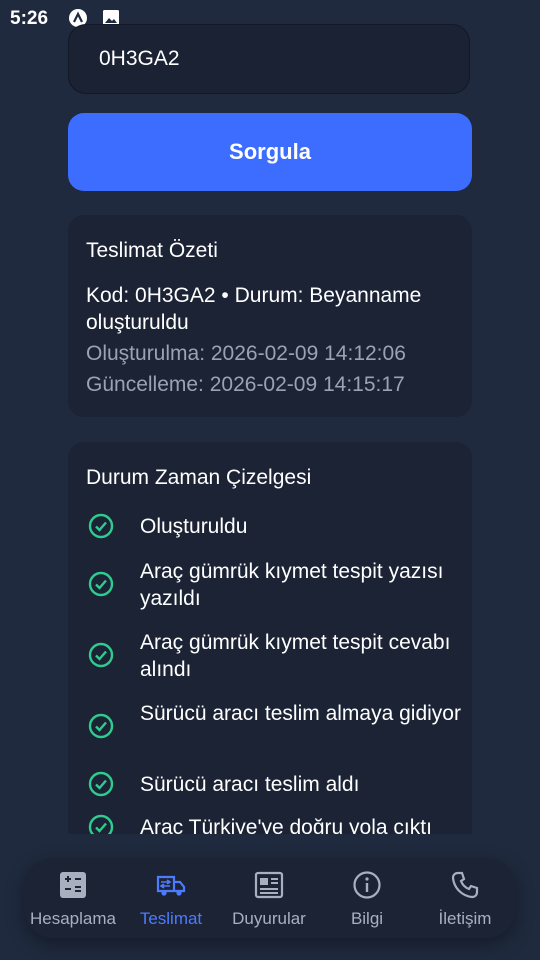  I want to click on newspaper-icon, so click(269, 885).